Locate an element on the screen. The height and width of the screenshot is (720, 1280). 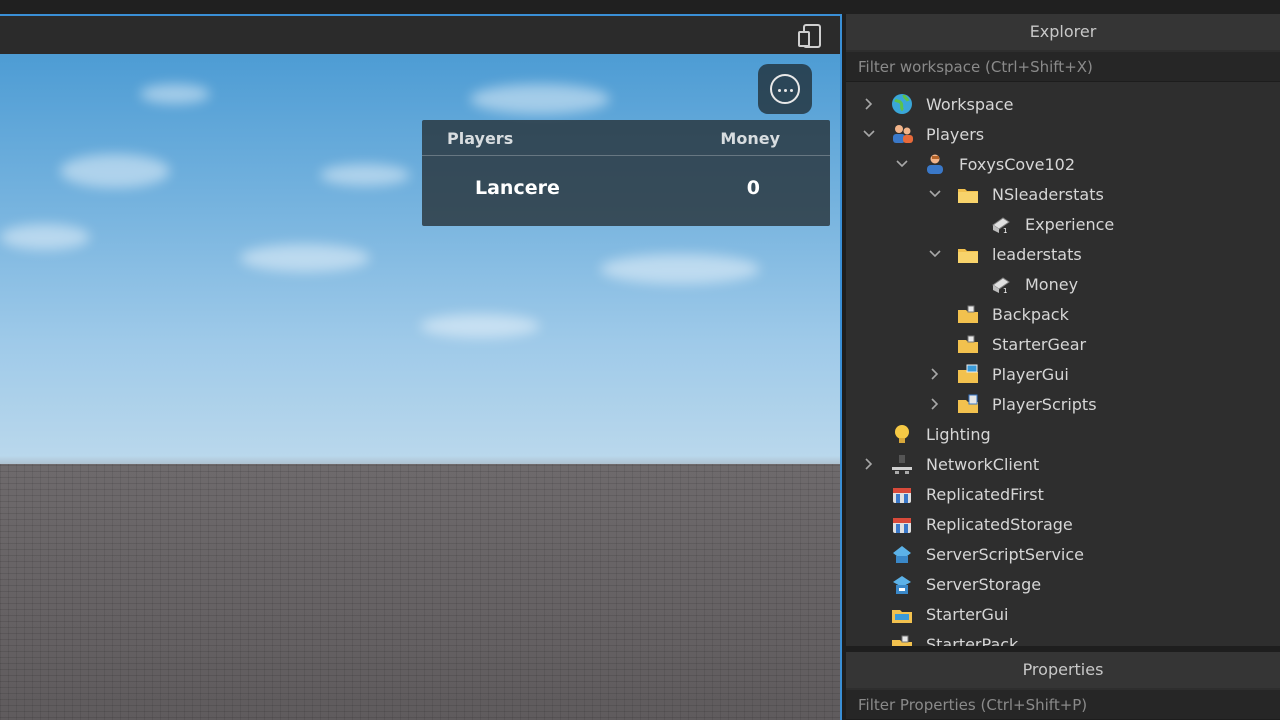
tree-item-serverscriptservice: ServerScriptService is located at coordinates (1056, 555).